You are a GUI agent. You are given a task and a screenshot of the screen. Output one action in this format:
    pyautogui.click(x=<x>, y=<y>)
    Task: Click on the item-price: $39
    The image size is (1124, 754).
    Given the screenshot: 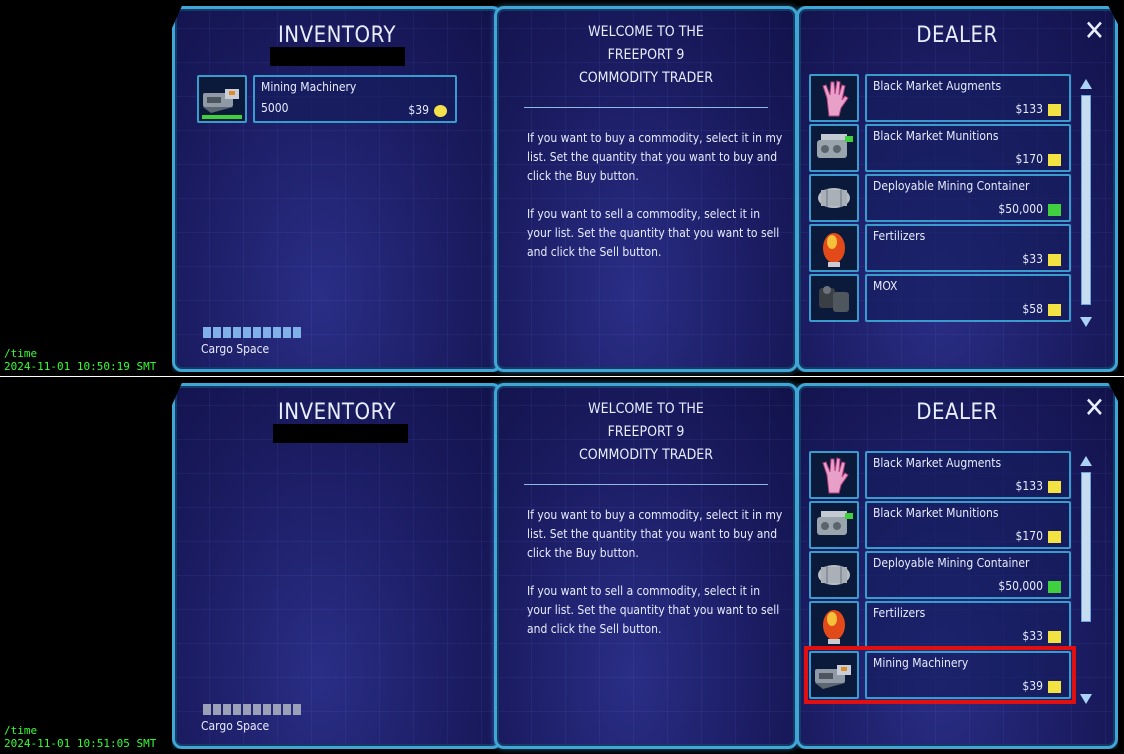 What is the action you would take?
    pyautogui.click(x=418, y=110)
    